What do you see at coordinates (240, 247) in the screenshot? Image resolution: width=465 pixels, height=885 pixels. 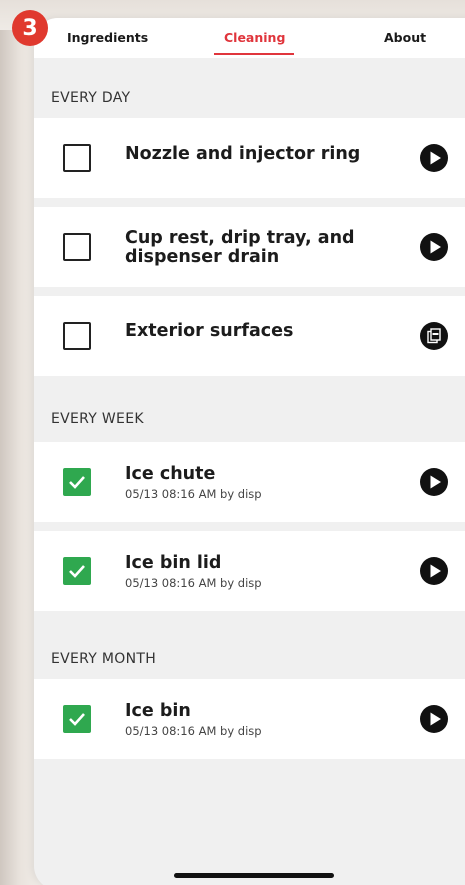 I see `task-title: Cup rest, drip tray, and dispenser drain` at bounding box center [240, 247].